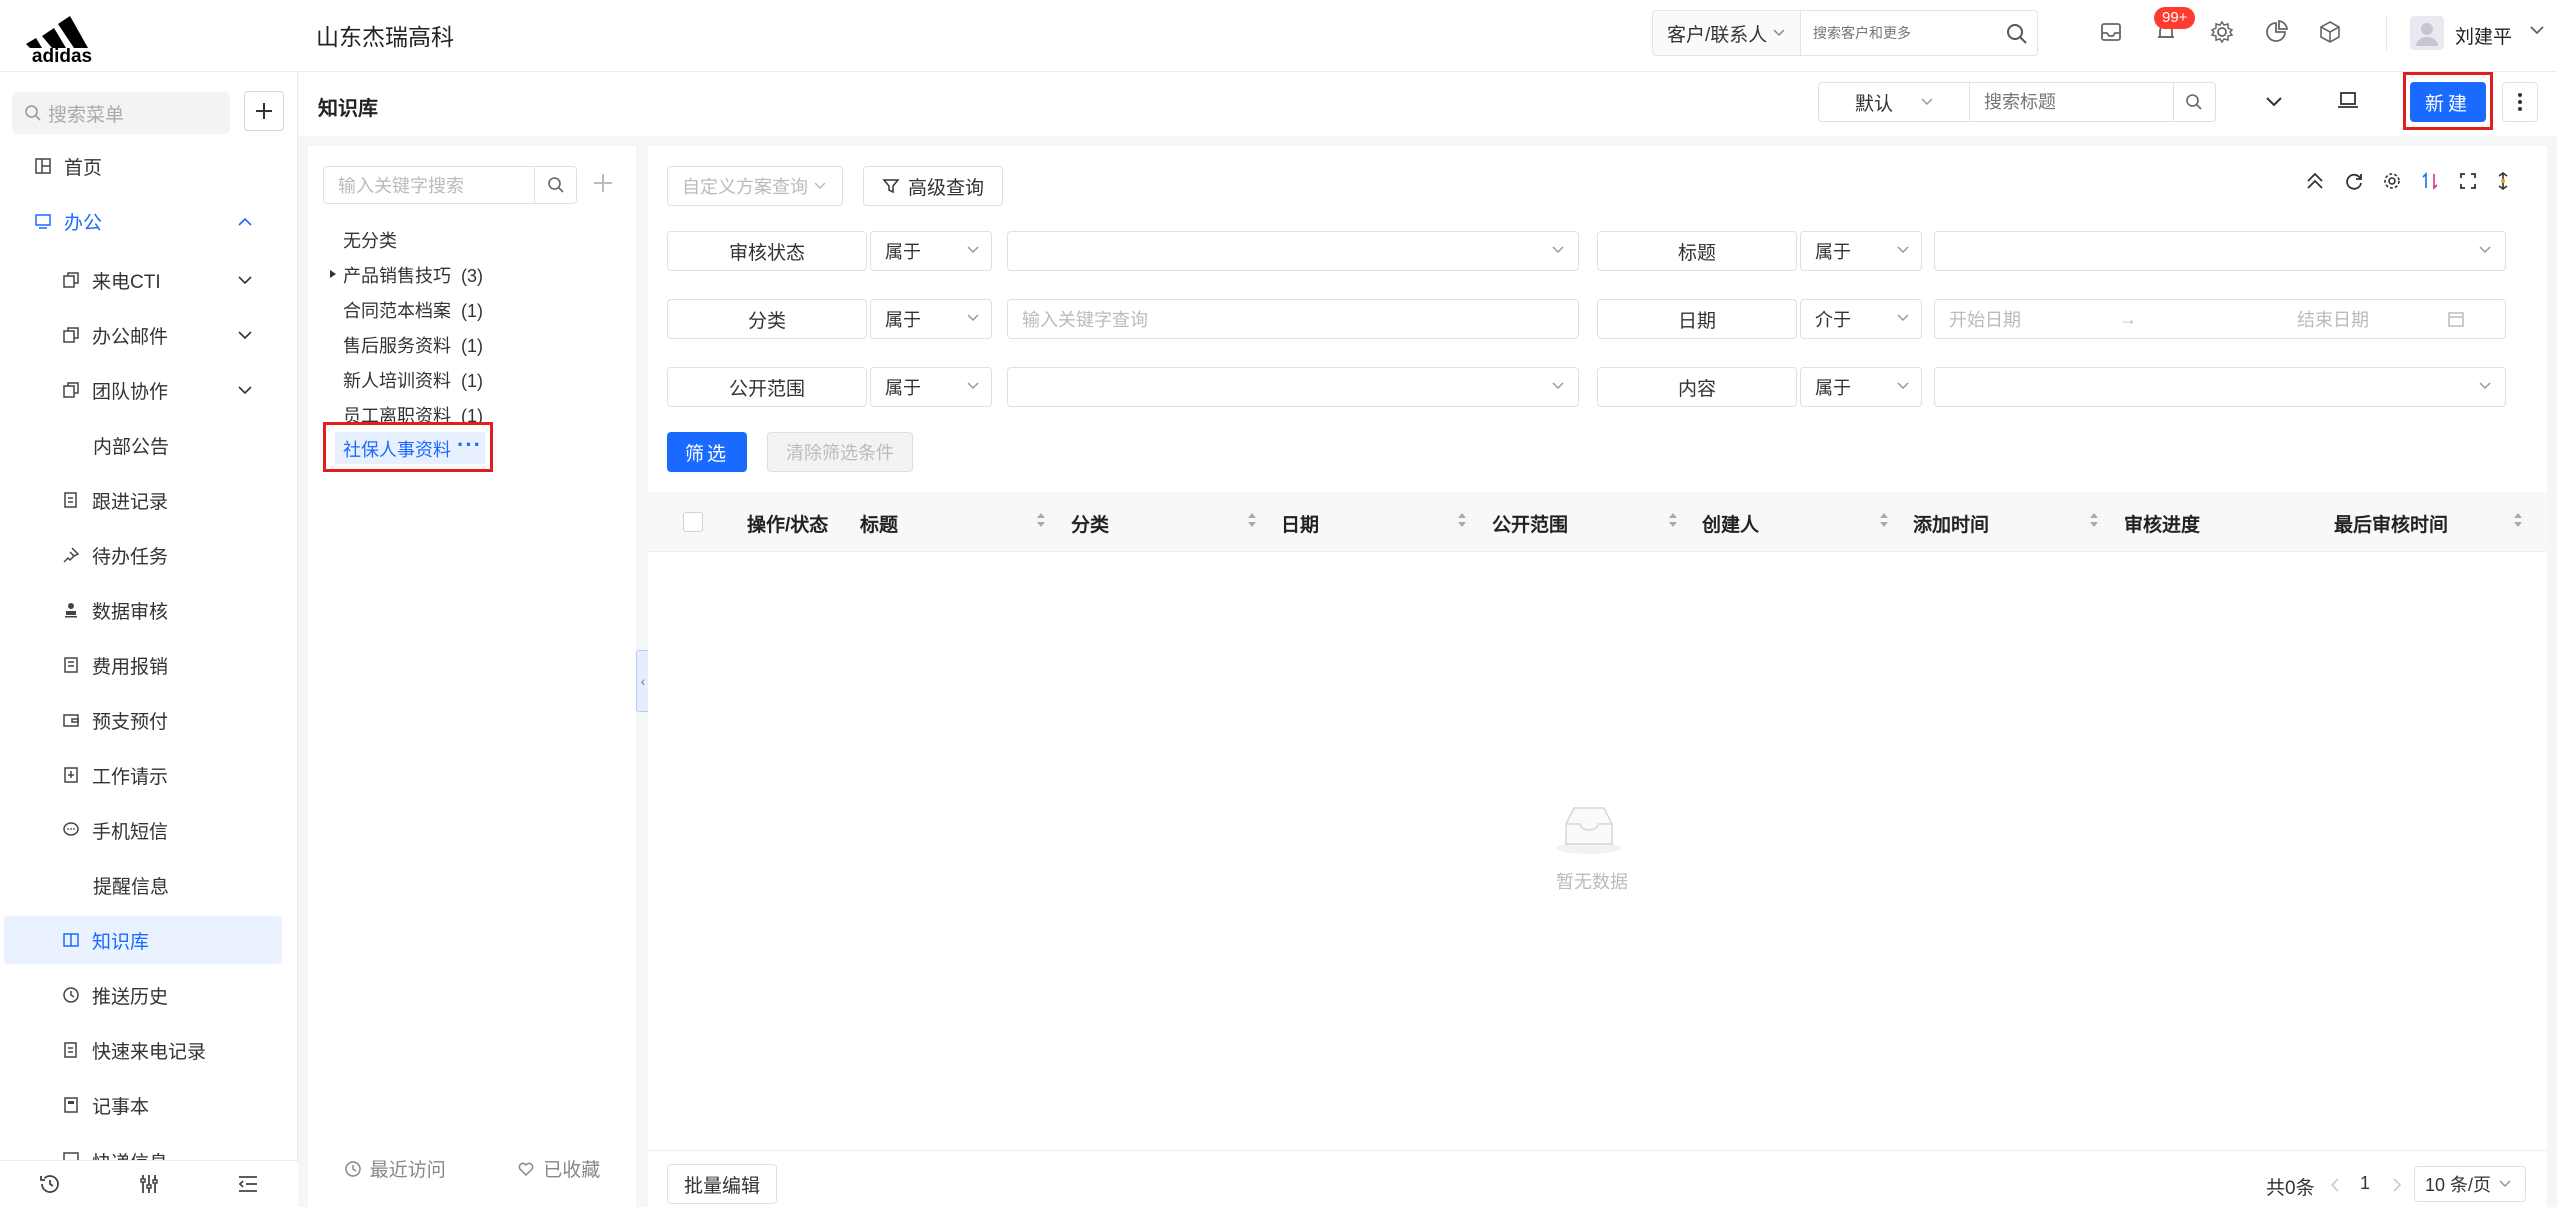  What do you see at coordinates (1919, 33) in the screenshot?
I see `global-search-box` at bounding box center [1919, 33].